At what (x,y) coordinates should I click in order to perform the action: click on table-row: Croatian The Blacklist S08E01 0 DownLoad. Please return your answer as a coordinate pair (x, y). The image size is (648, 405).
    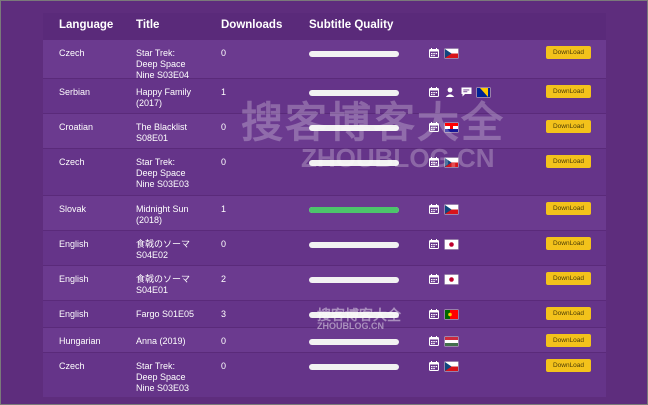
    Looking at the image, I should click on (324, 130).